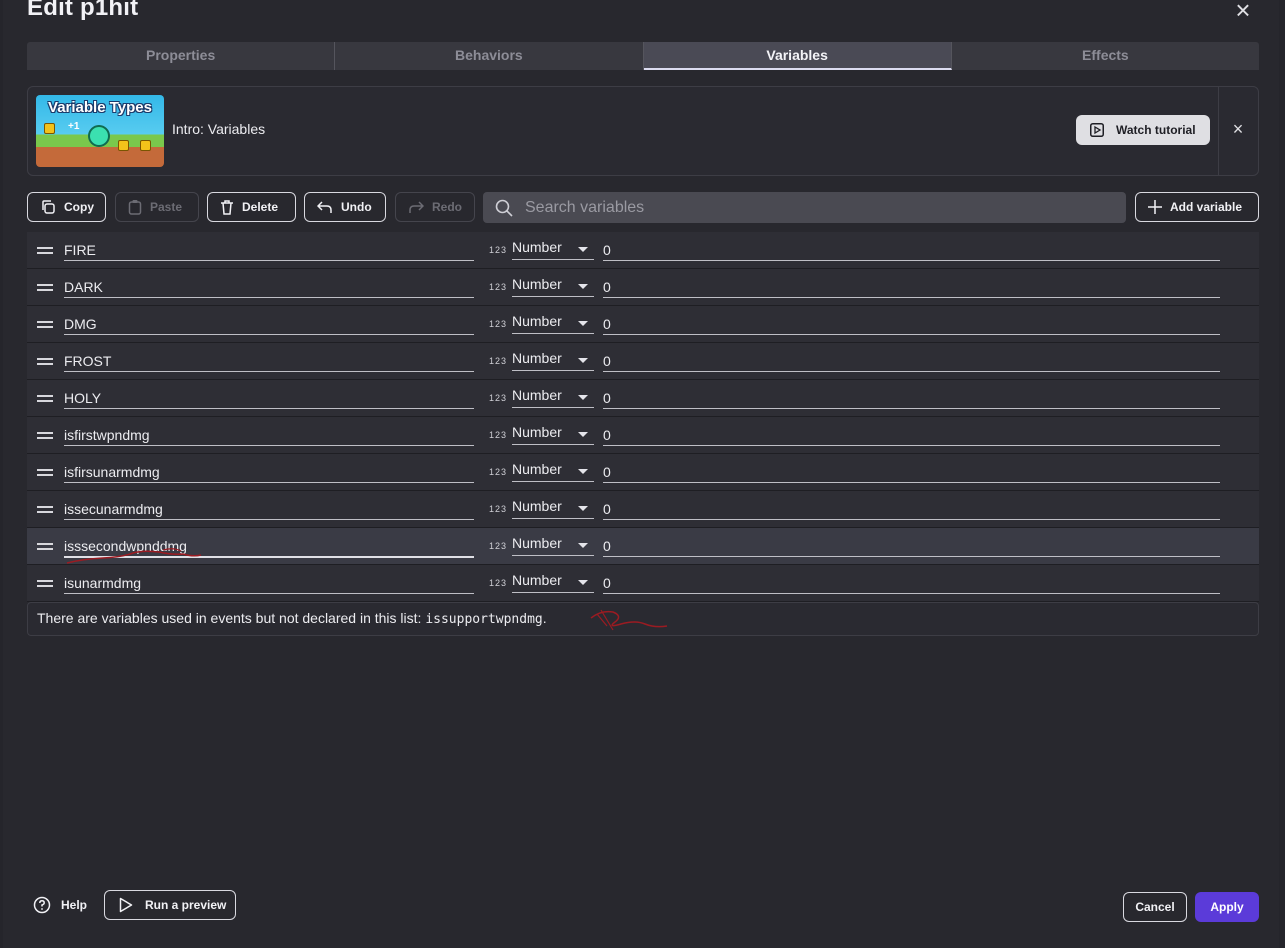 Image resolution: width=1285 pixels, height=948 pixels. What do you see at coordinates (1155, 907) in the screenshot?
I see `cancel-button: Cancel` at bounding box center [1155, 907].